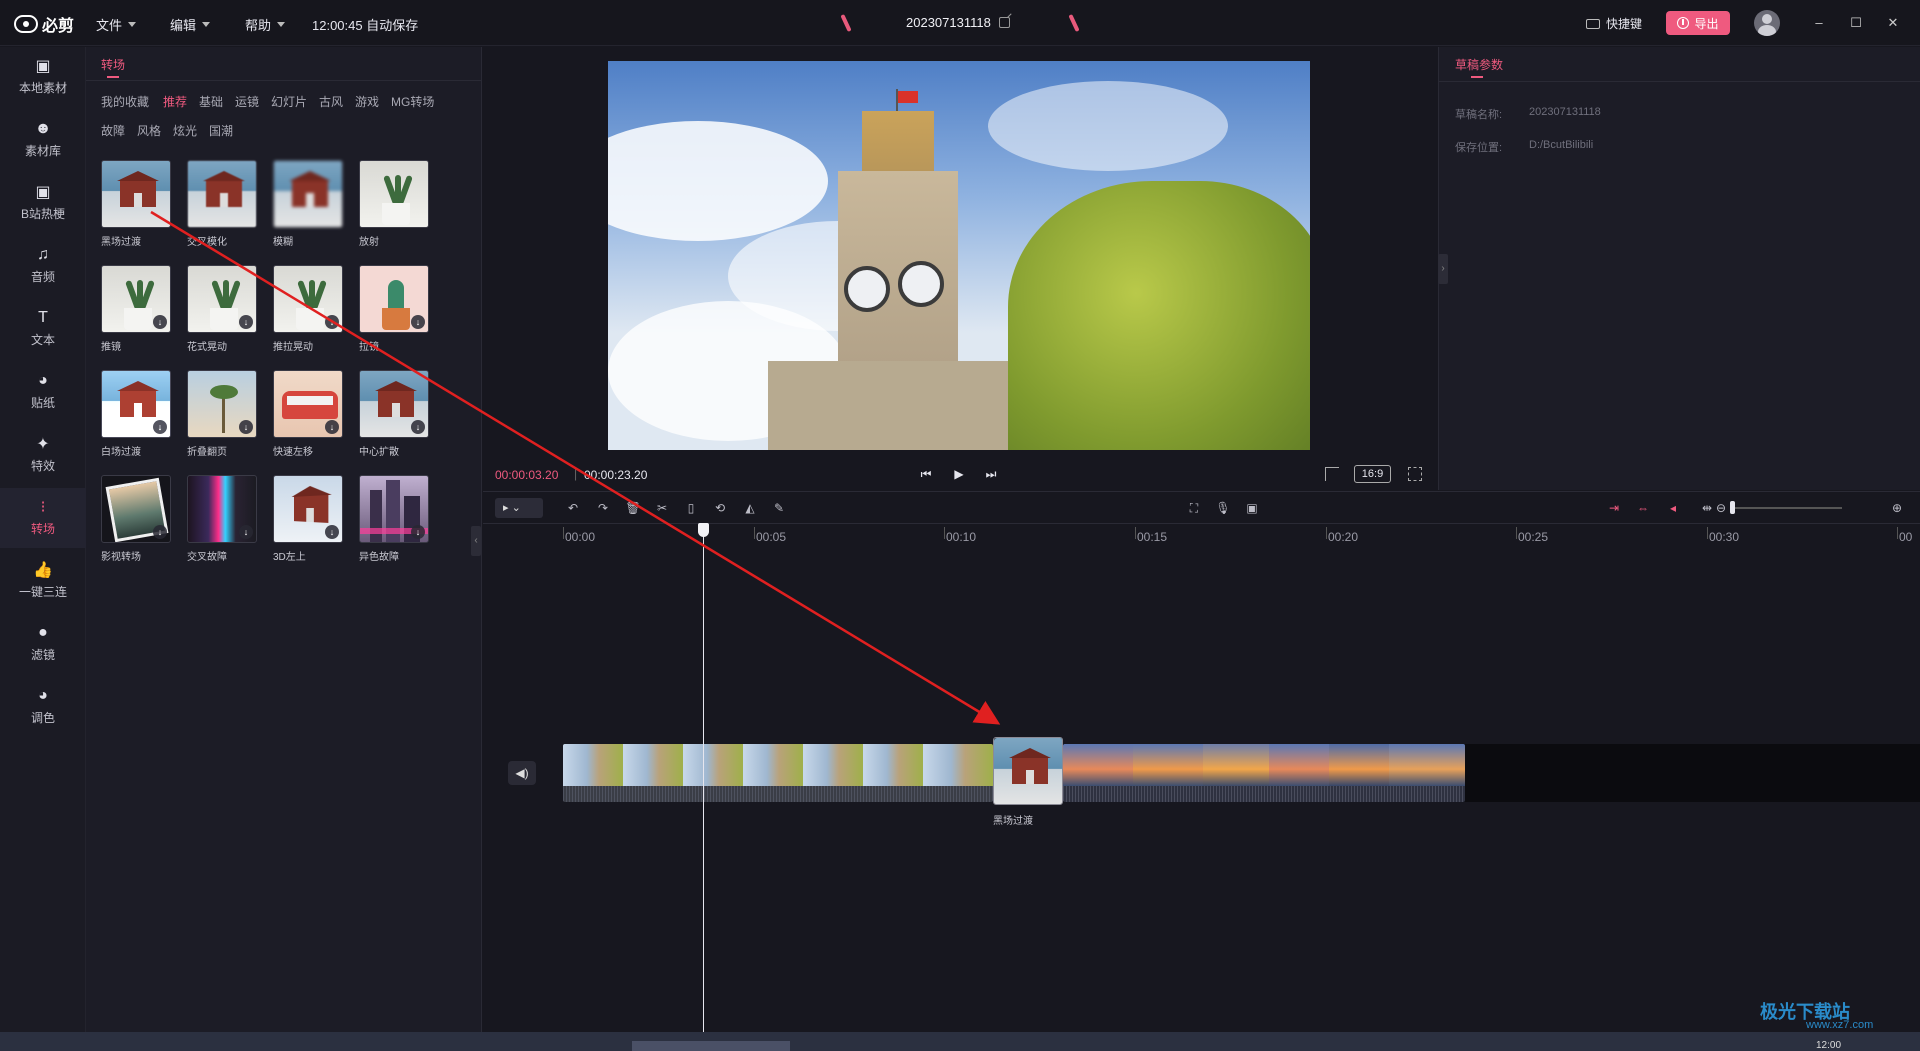 Image resolution: width=1920 pixels, height=1051 pixels. What do you see at coordinates (662, 508) in the screenshot?
I see `split-icon: ✂` at bounding box center [662, 508].